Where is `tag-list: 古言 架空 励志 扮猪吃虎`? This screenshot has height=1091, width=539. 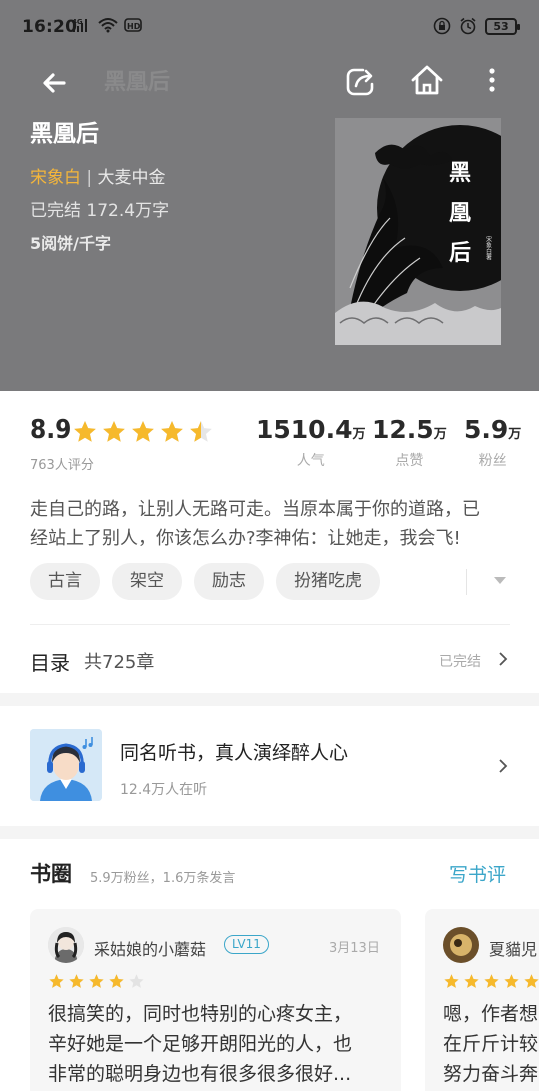
tag-list: 古言 架空 励志 扮猪吃虎 is located at coordinates (205, 581).